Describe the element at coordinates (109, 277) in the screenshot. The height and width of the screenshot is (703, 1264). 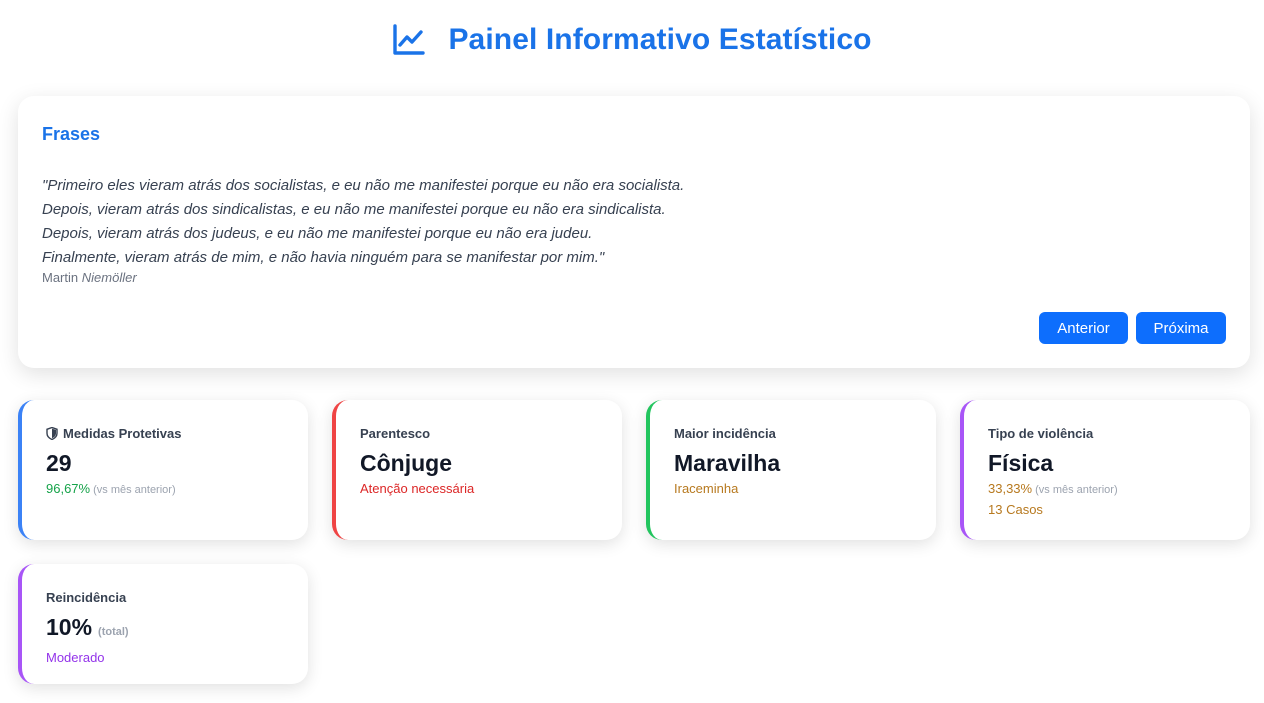
I see `quote-author-last: Niemöller` at that location.